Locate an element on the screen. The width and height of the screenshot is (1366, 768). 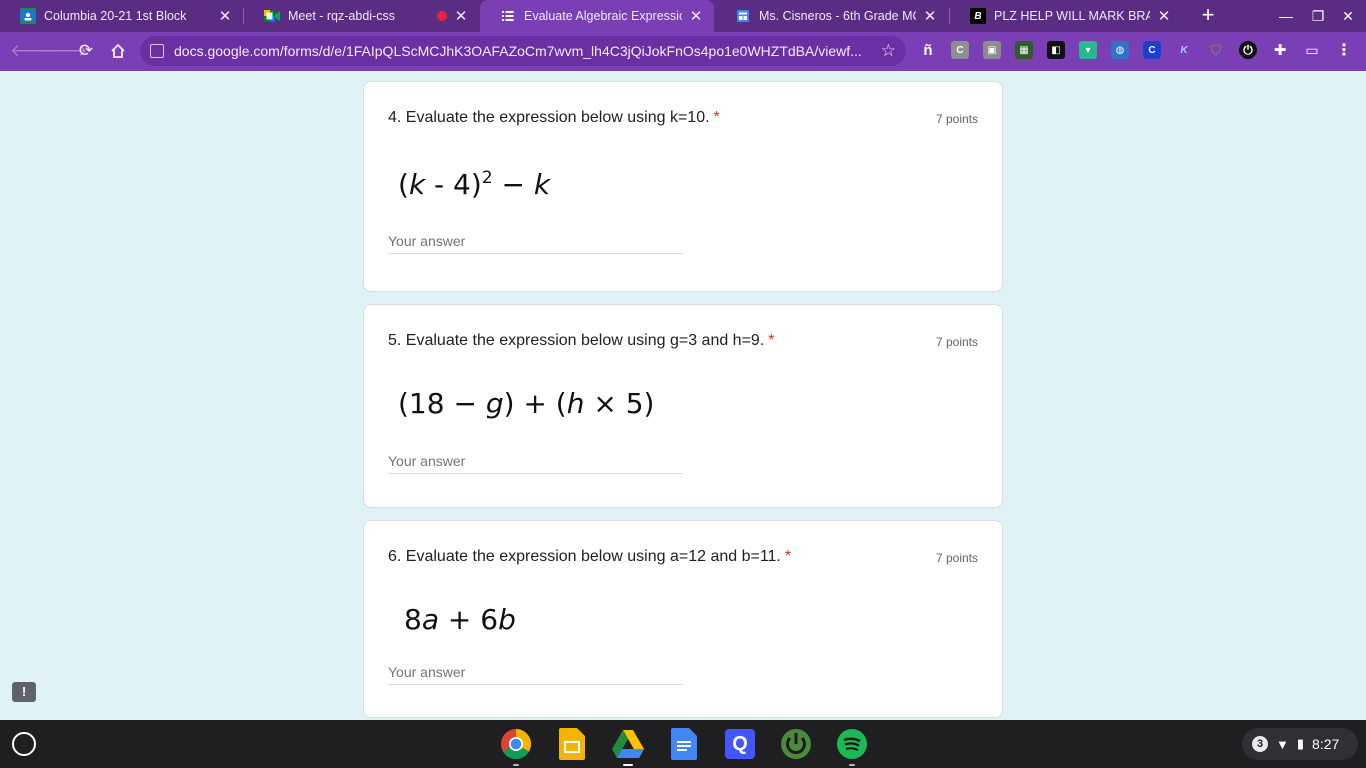
notification-count: 3 is located at coordinates (1260, 744).